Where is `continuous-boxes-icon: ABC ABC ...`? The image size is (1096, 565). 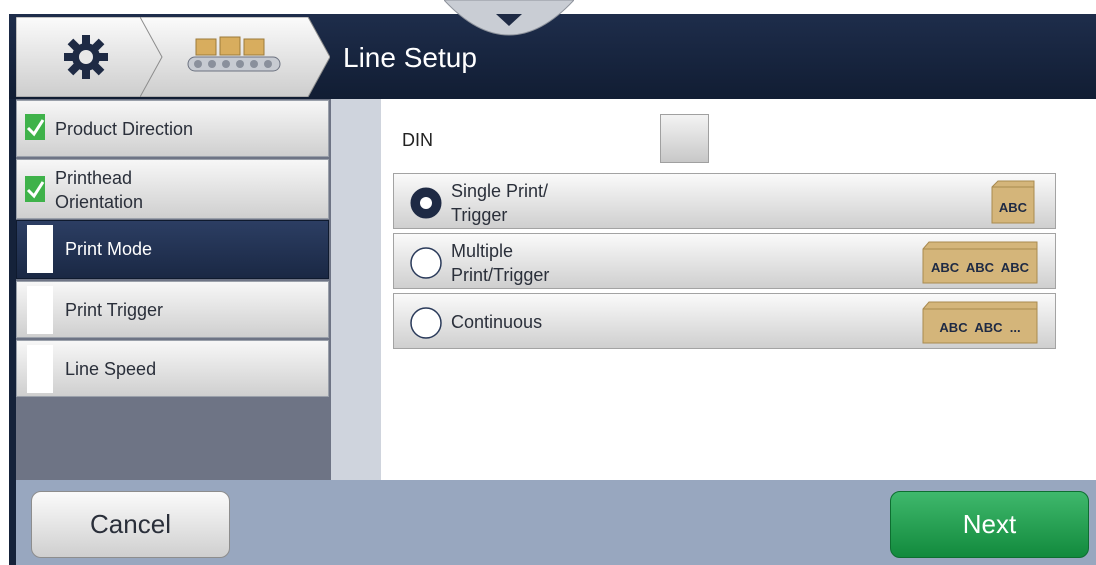
continuous-boxes-icon: ABC ABC ... is located at coordinates (980, 322).